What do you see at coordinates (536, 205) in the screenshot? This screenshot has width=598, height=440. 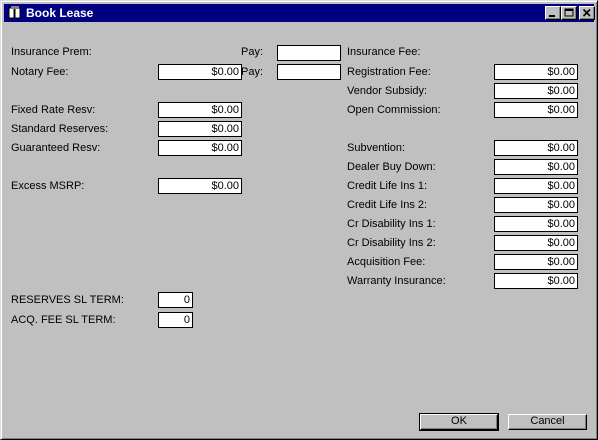 I see `credit-life-ins-2-field: $0.00` at bounding box center [536, 205].